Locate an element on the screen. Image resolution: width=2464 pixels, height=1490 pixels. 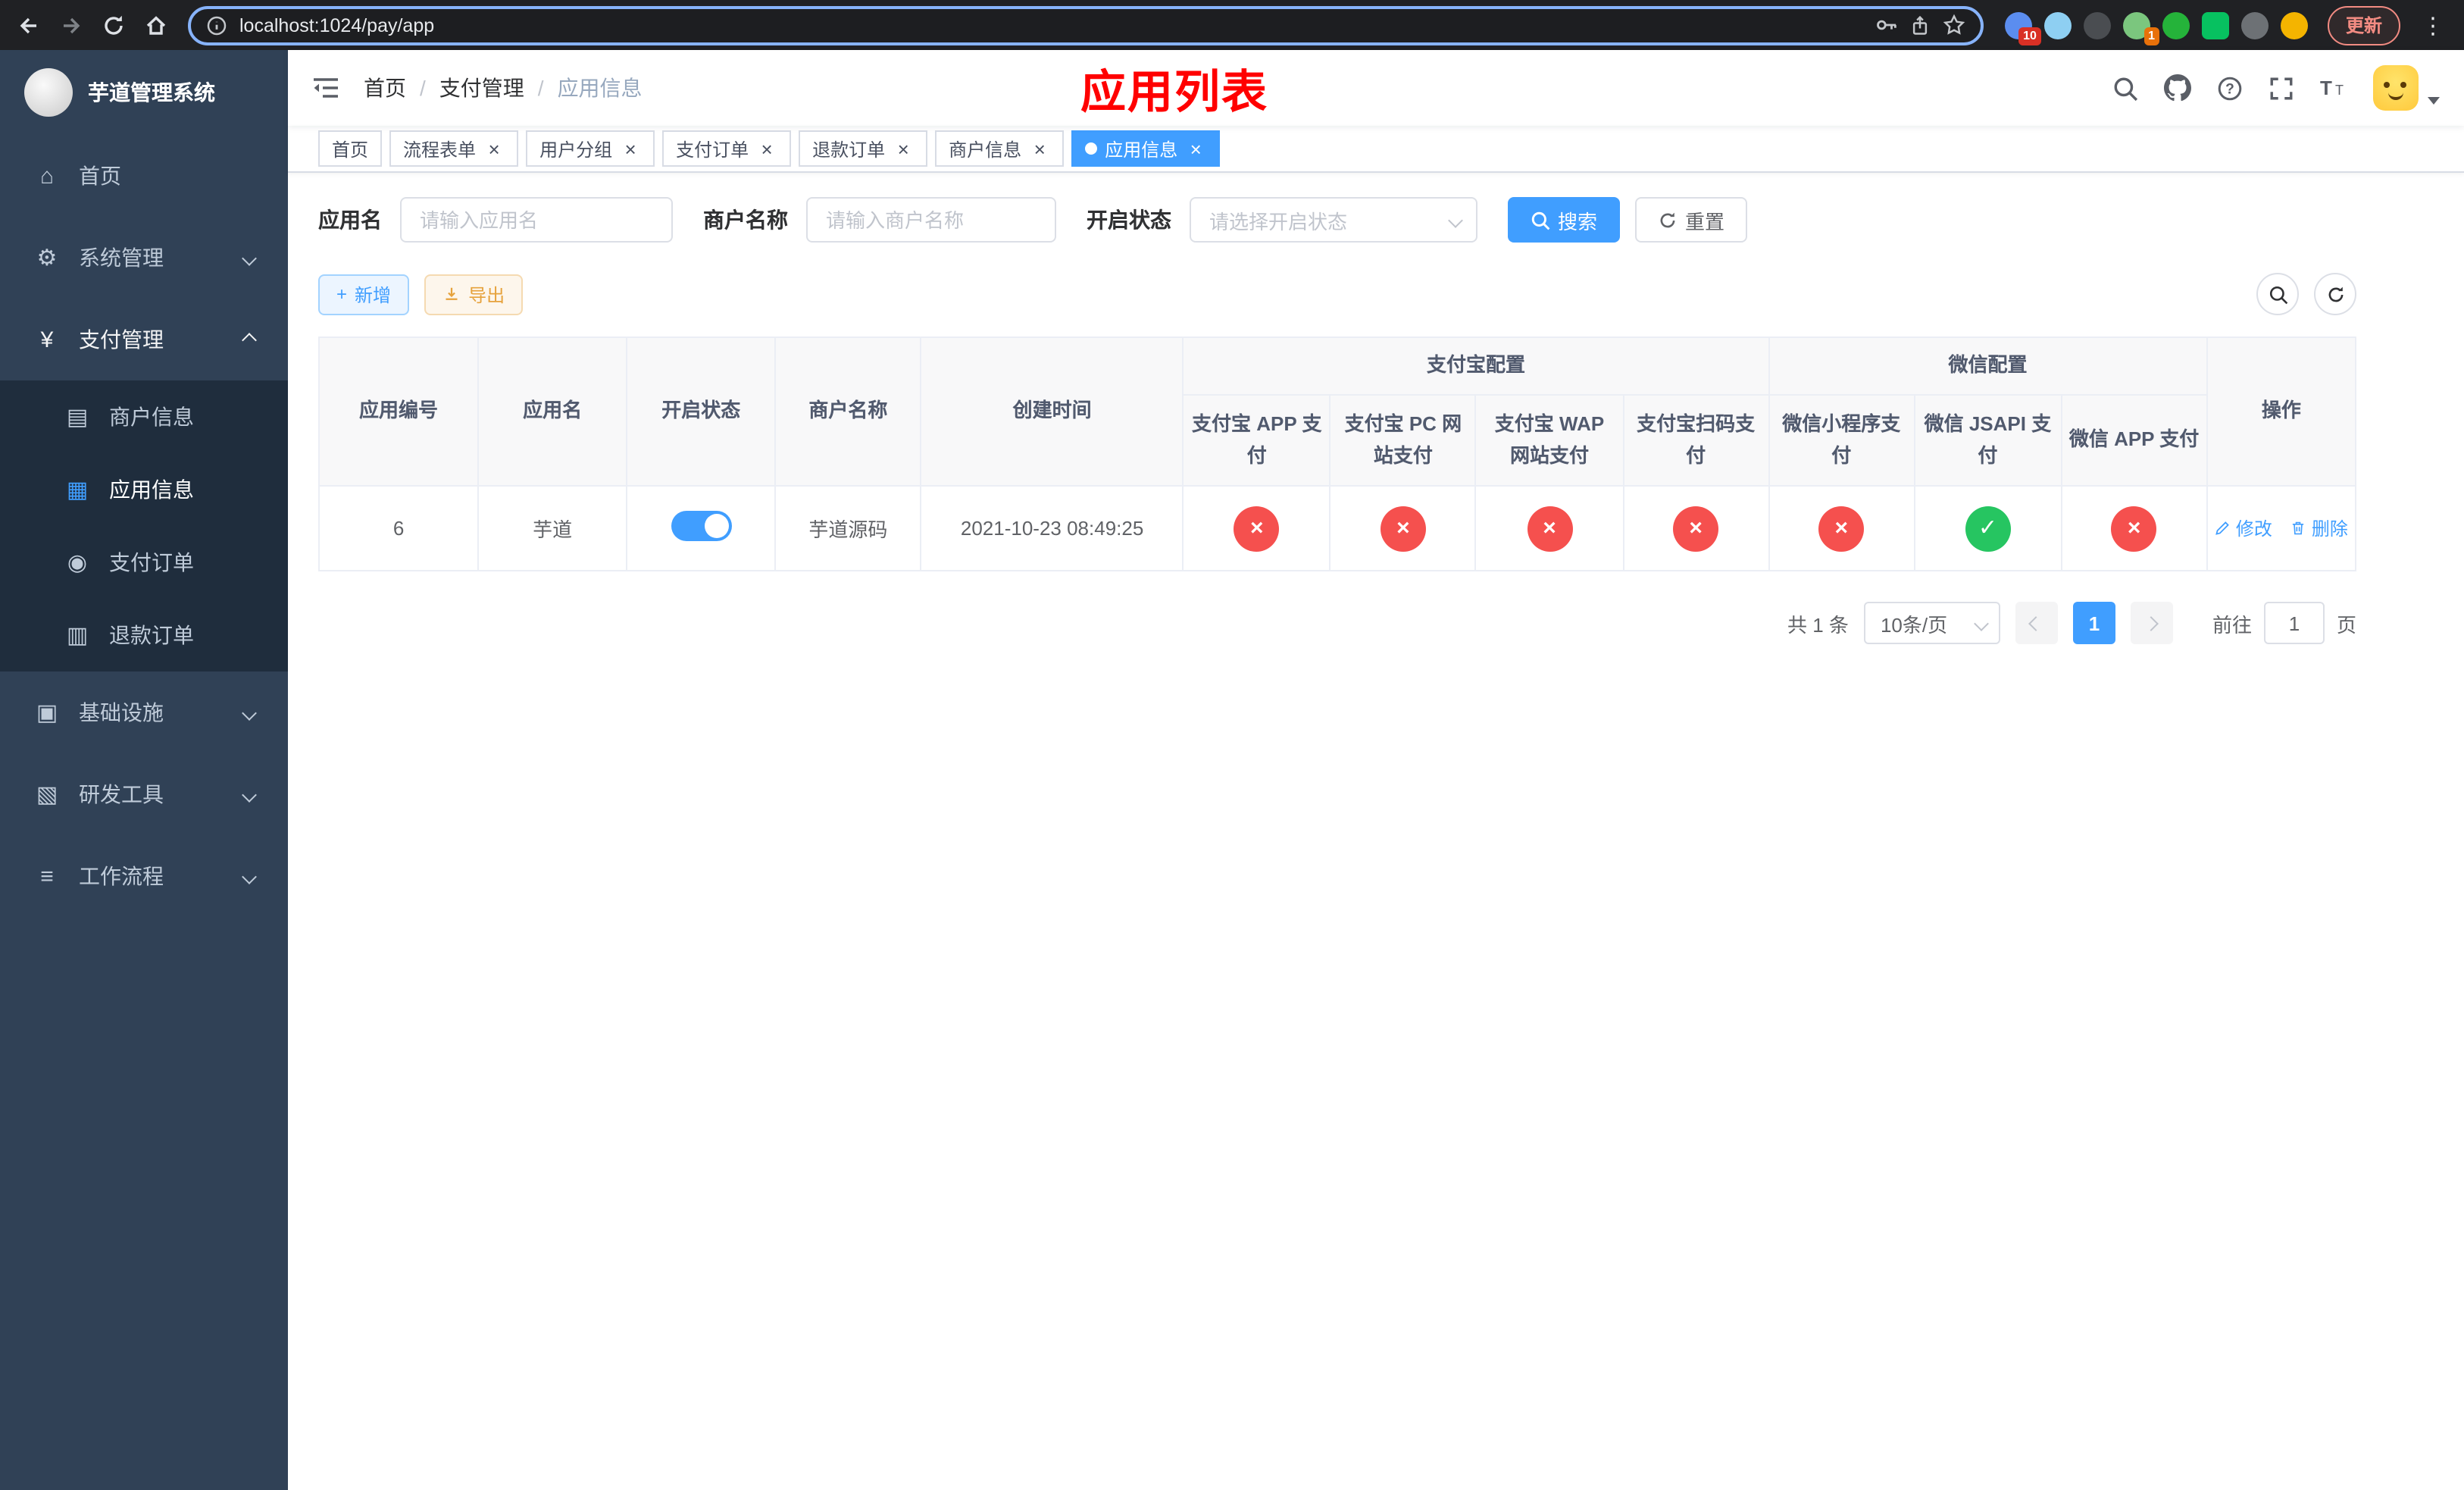
sidebar-item-system-management: ⚙ 系统管理 is located at coordinates (144, 258).